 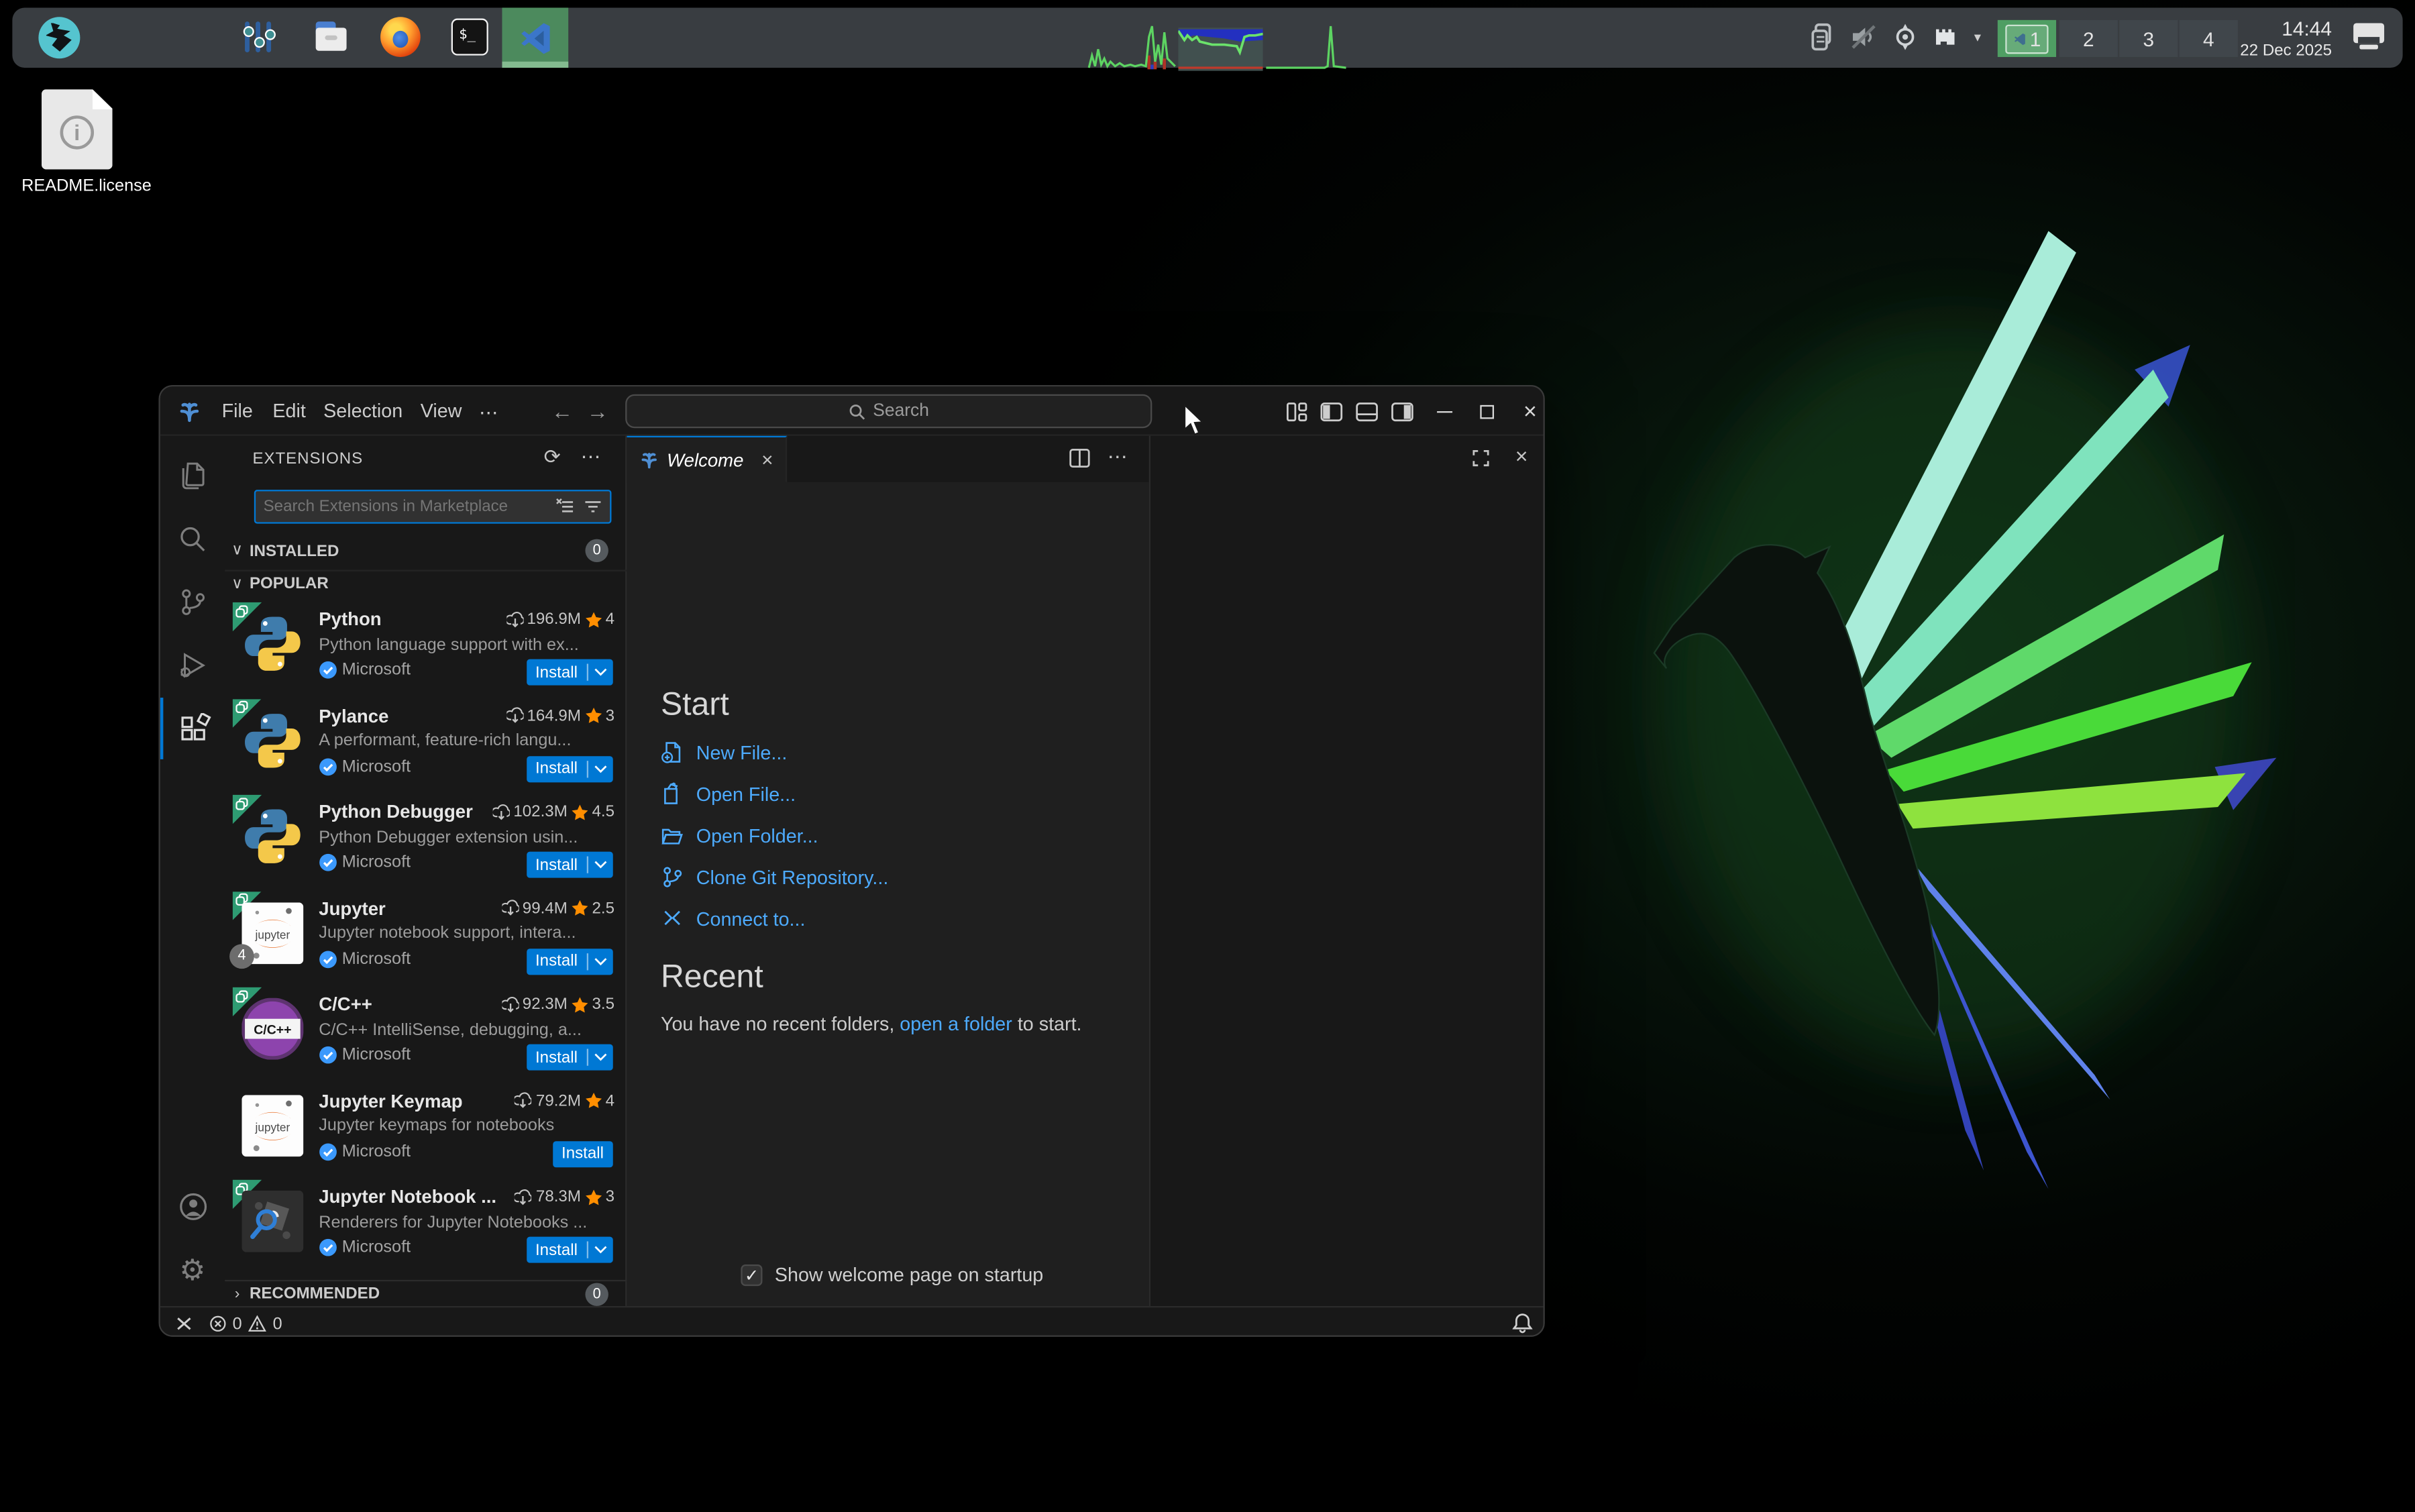 I want to click on section-recommended: › RECOMMENDED 0, so click(x=426, y=1292).